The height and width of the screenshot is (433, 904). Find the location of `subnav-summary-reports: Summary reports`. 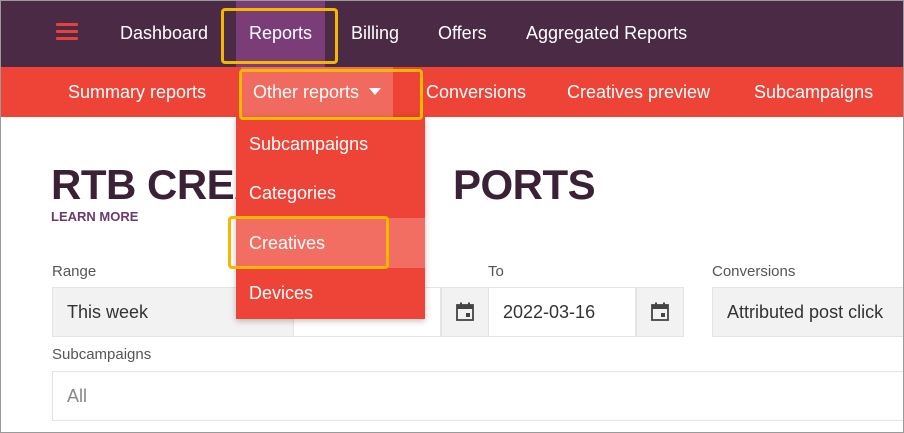

subnav-summary-reports: Summary reports is located at coordinates (137, 92).